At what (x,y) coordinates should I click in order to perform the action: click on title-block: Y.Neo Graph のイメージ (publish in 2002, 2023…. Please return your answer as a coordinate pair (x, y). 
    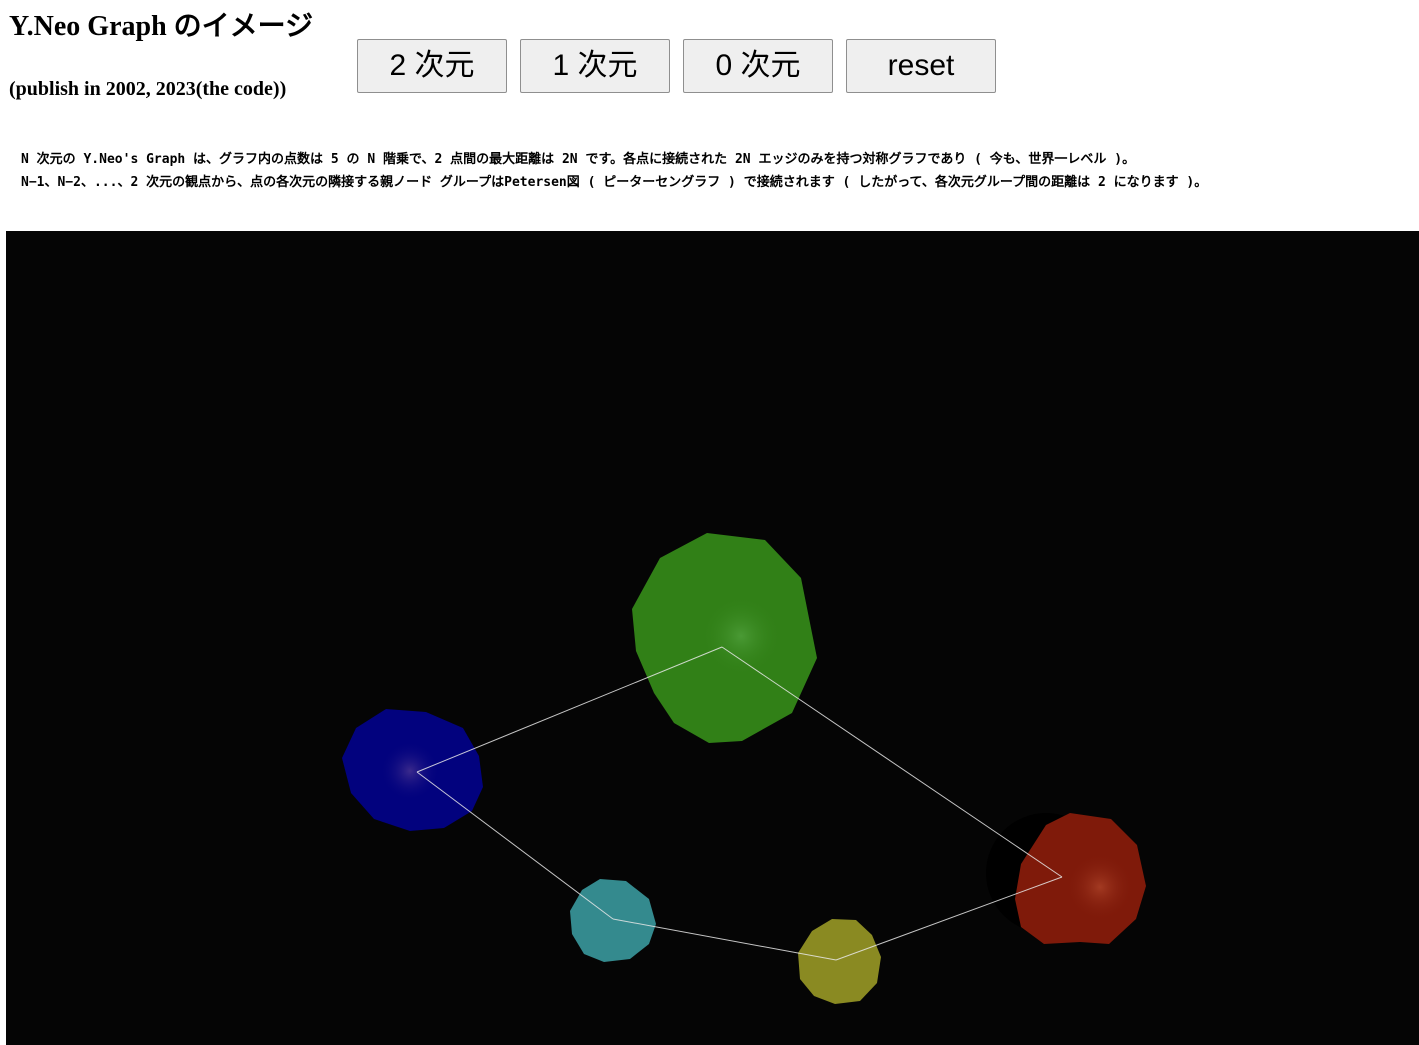
    Looking at the image, I should click on (179, 53).